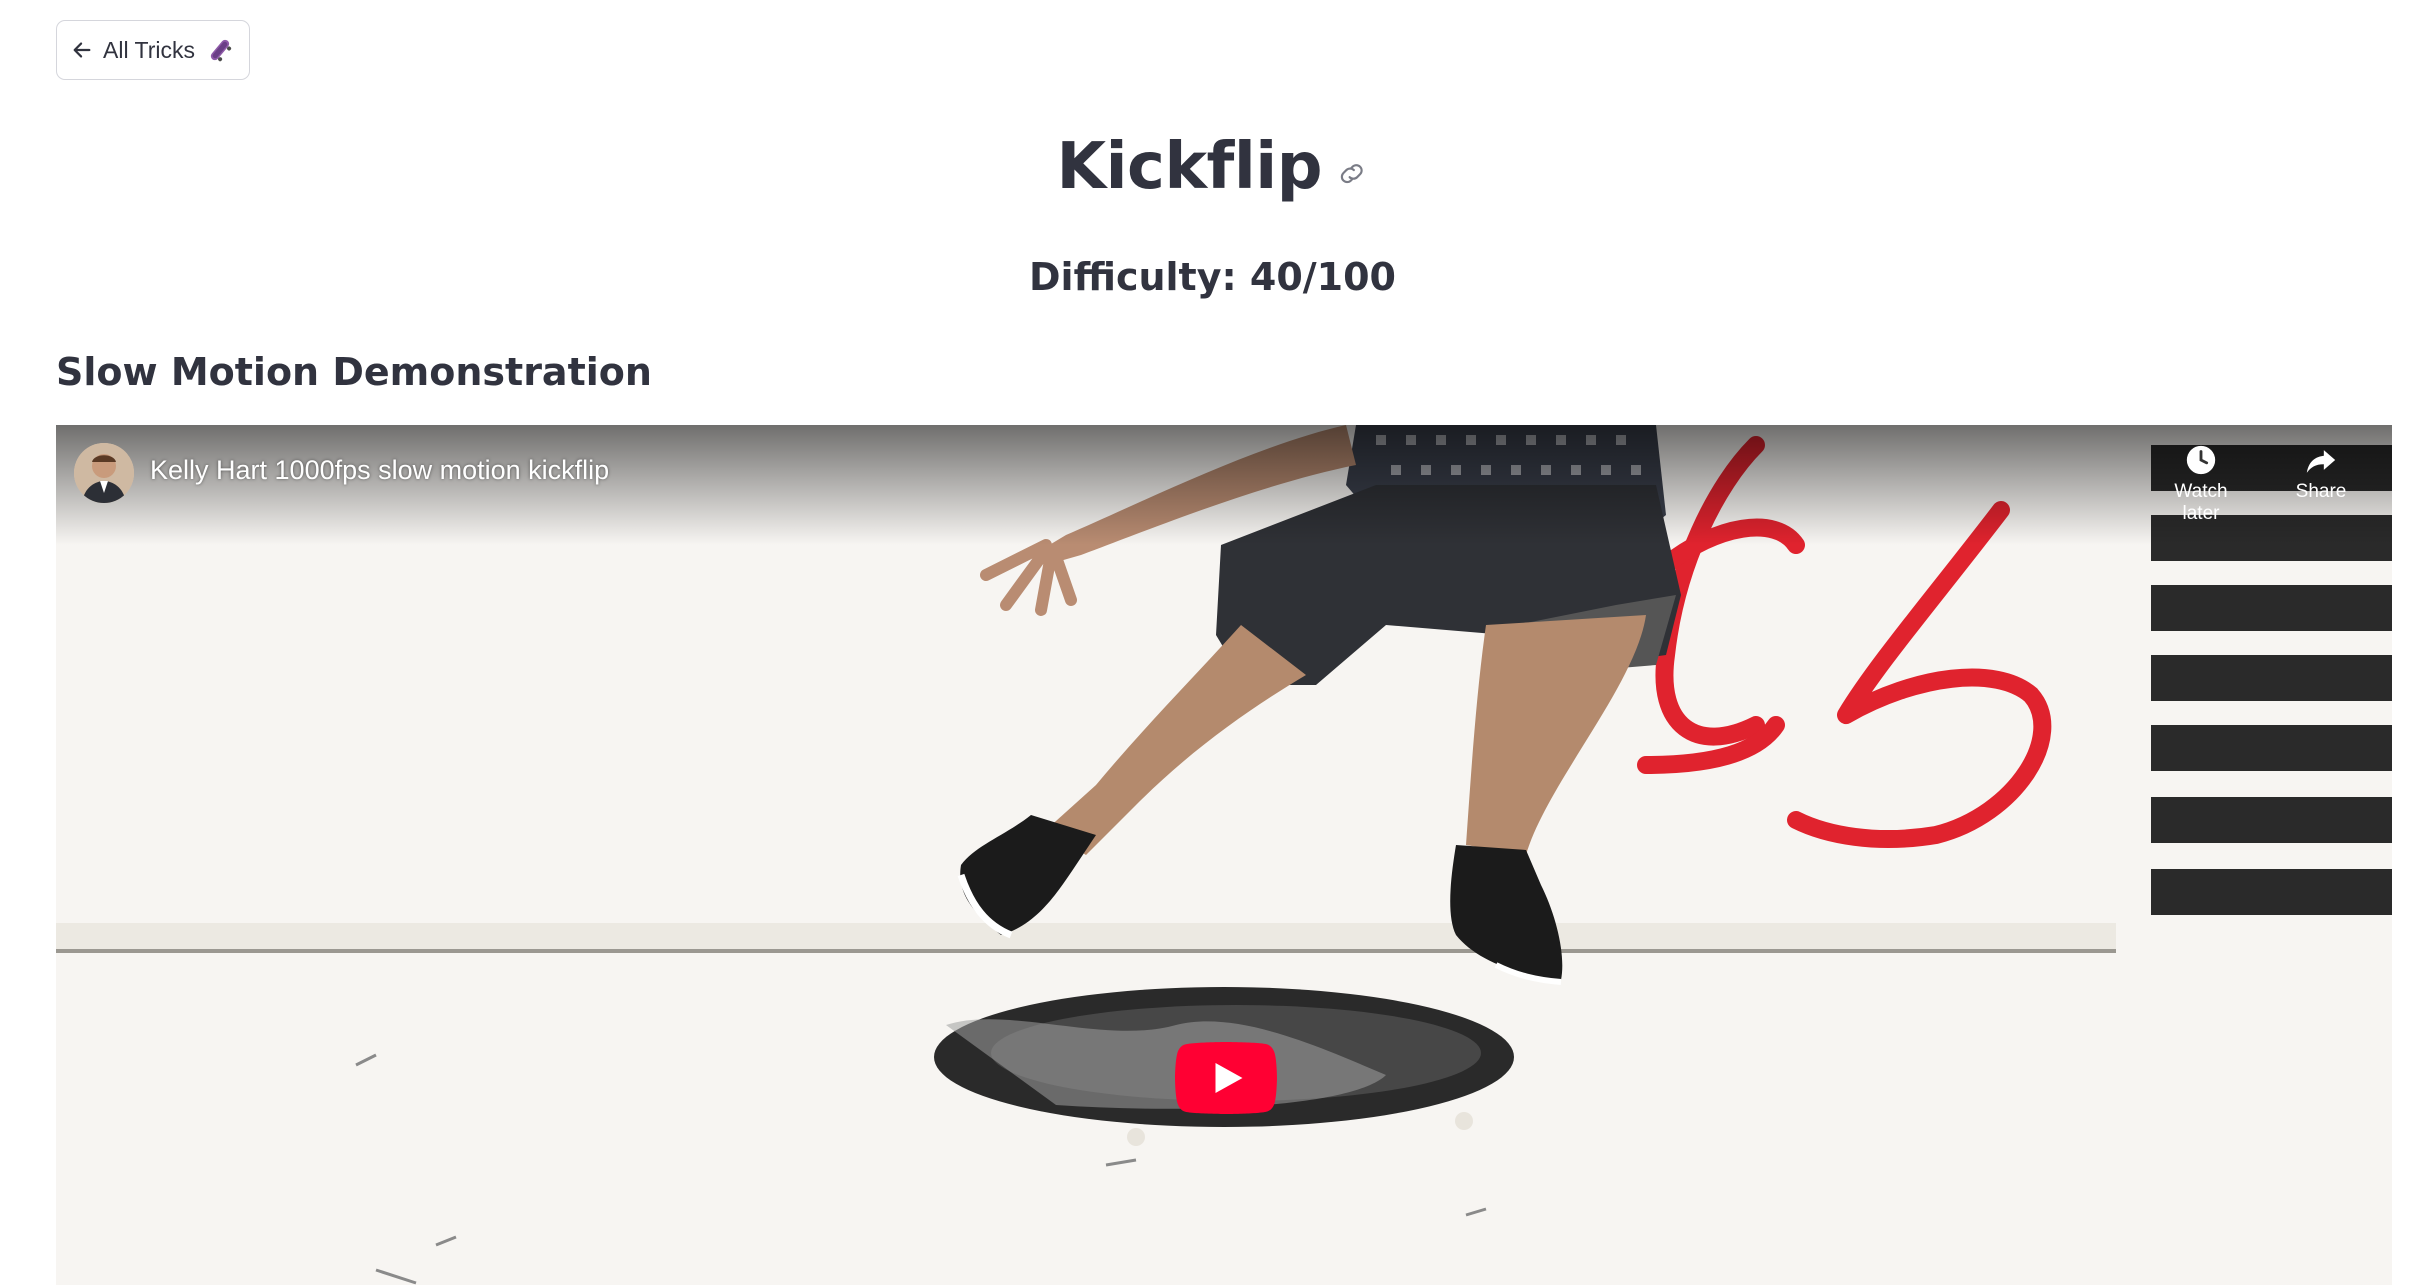 Image resolution: width=2425 pixels, height=1285 pixels. I want to click on video-title: Kelly Hart 1000fps slow motion kickflip, so click(379, 470).